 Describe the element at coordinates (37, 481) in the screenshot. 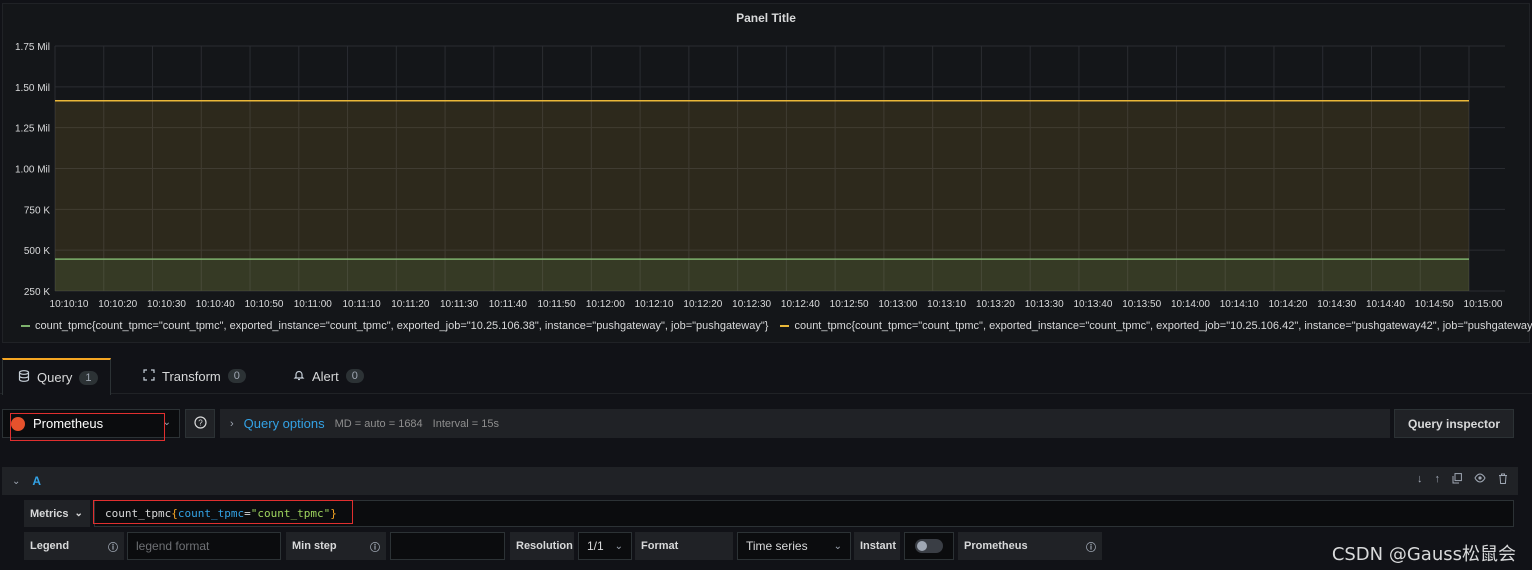

I see `query-ref-id: A` at that location.